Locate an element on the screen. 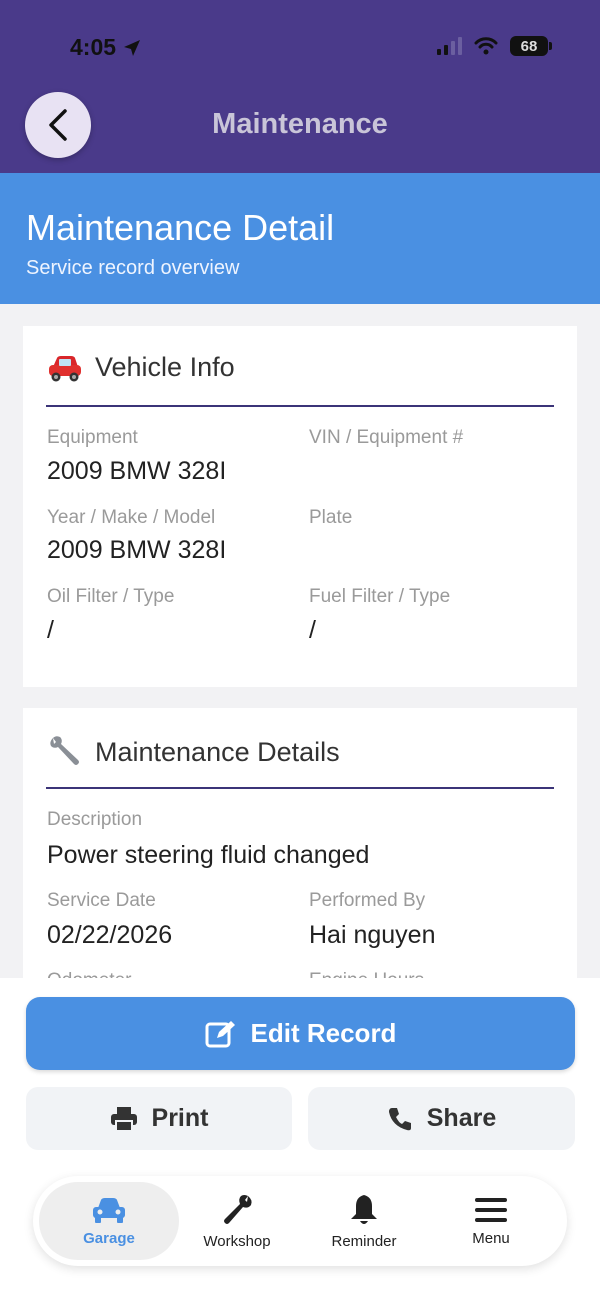 The width and height of the screenshot is (600, 1298). vehicle-info-title: Vehicle Info is located at coordinates (165, 367).